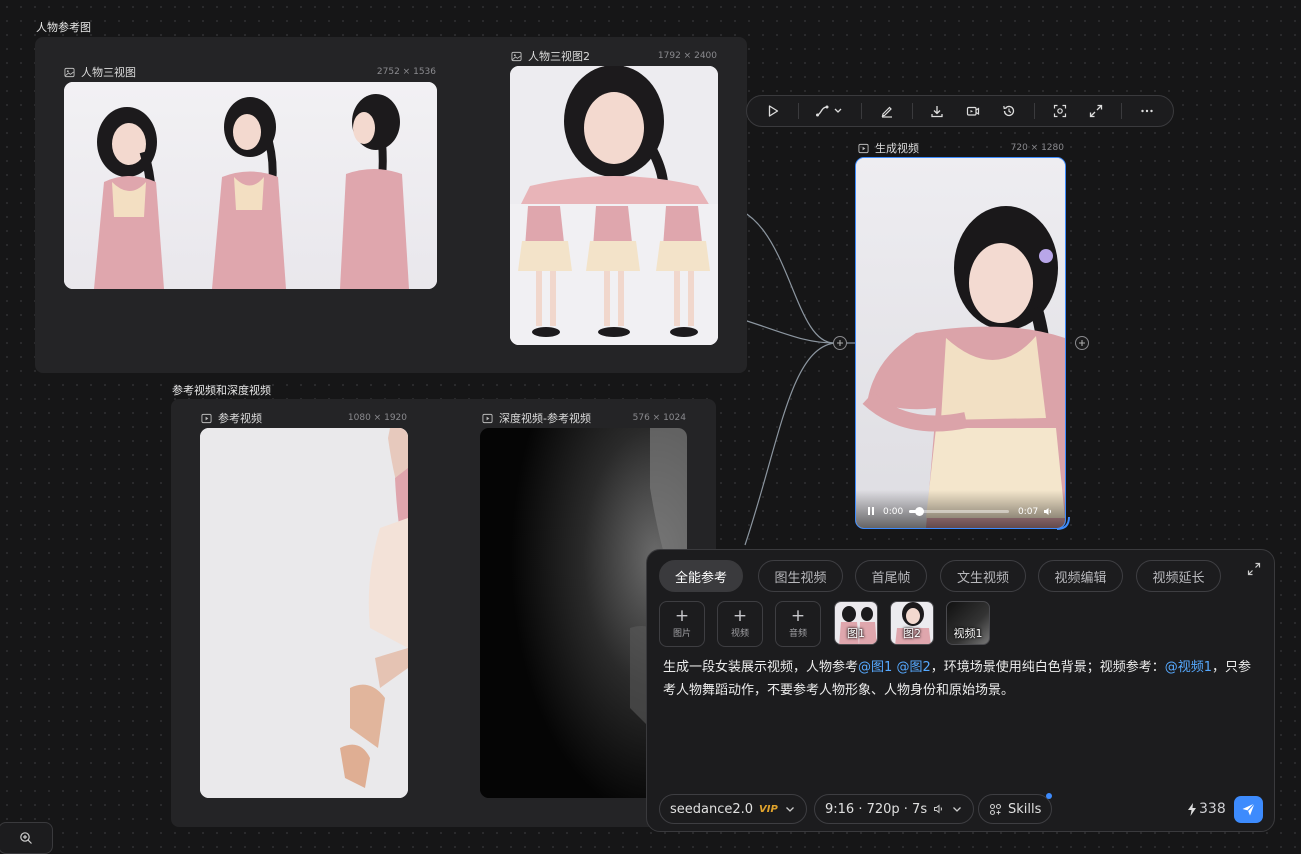 Image resolution: width=1301 pixels, height=854 pixels. I want to click on video-progress-track, so click(959, 511).